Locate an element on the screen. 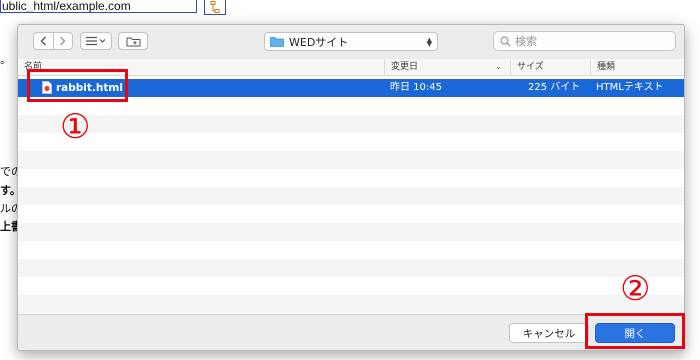  chevron-left-icon is located at coordinates (43, 41).